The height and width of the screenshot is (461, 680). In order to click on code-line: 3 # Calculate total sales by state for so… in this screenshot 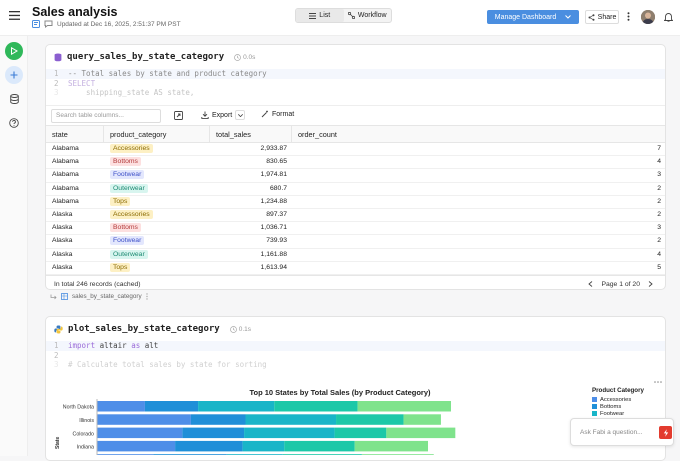, I will do `click(160, 364)`.